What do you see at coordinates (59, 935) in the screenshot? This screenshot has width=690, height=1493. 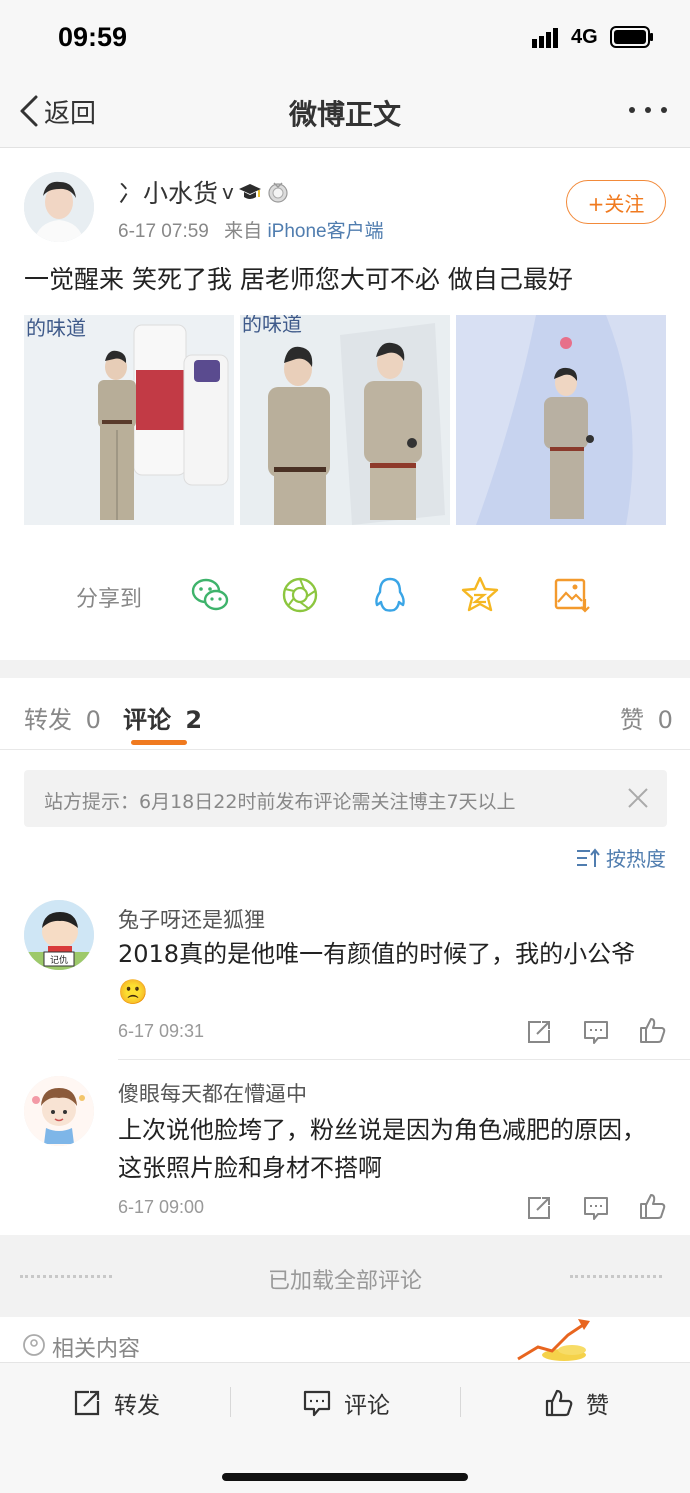 I see `commenter-avatar: 记仇` at bounding box center [59, 935].